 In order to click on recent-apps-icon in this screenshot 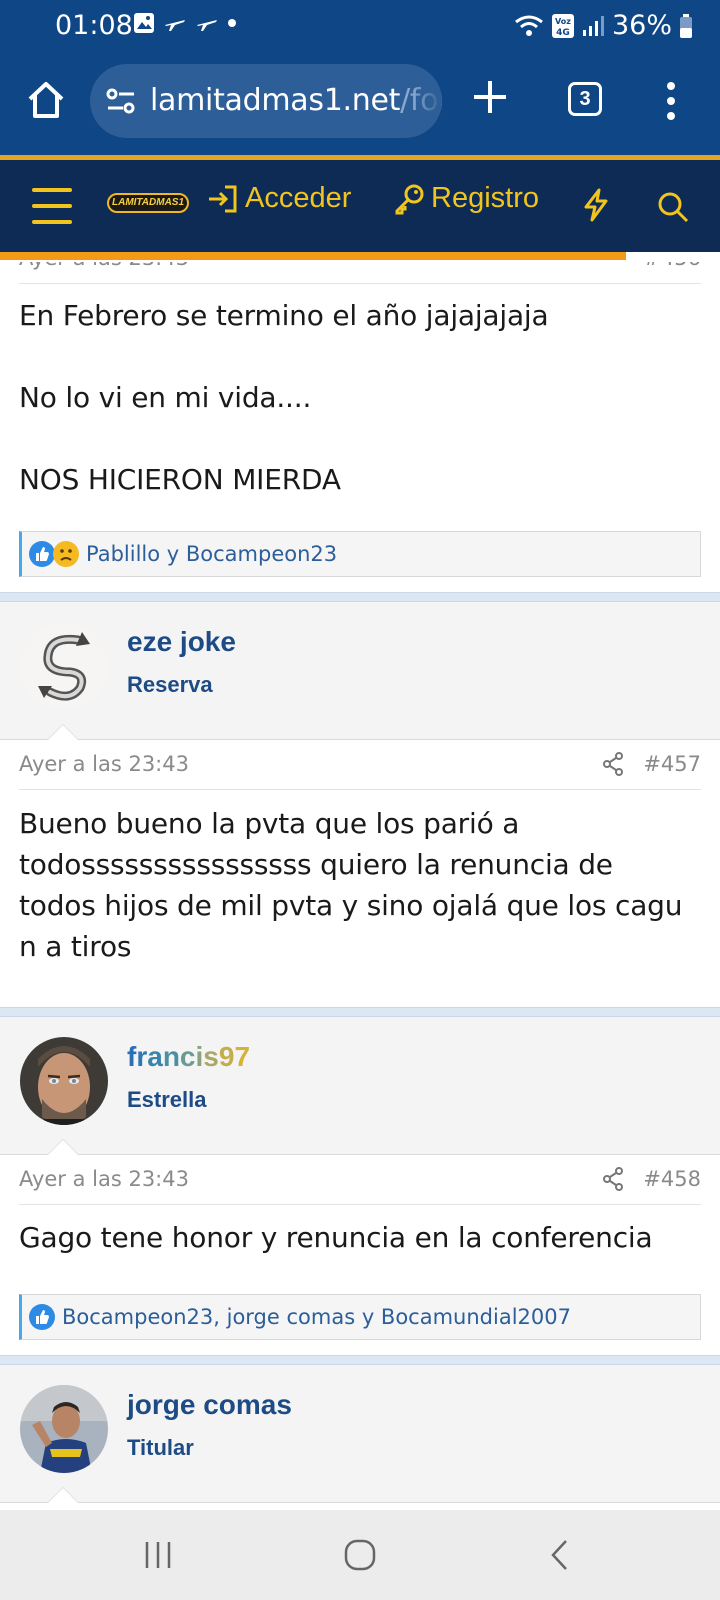, I will do `click(158, 1555)`.